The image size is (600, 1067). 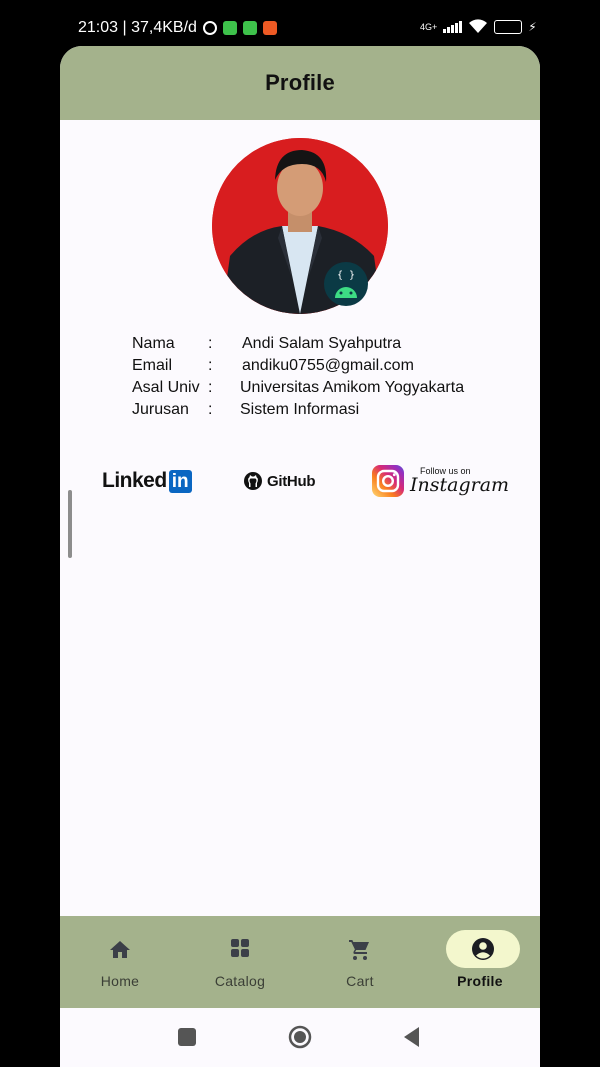 I want to click on nav-label-profile: Profile, so click(x=480, y=981).